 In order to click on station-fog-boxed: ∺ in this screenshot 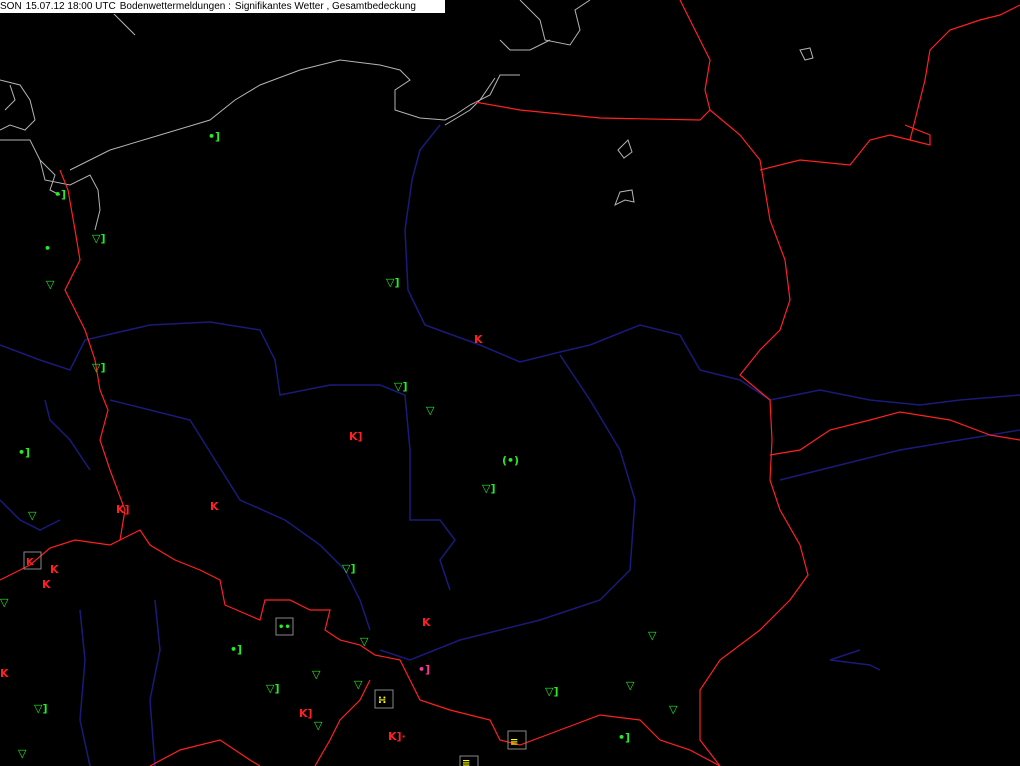, I will do `click(382, 700)`.